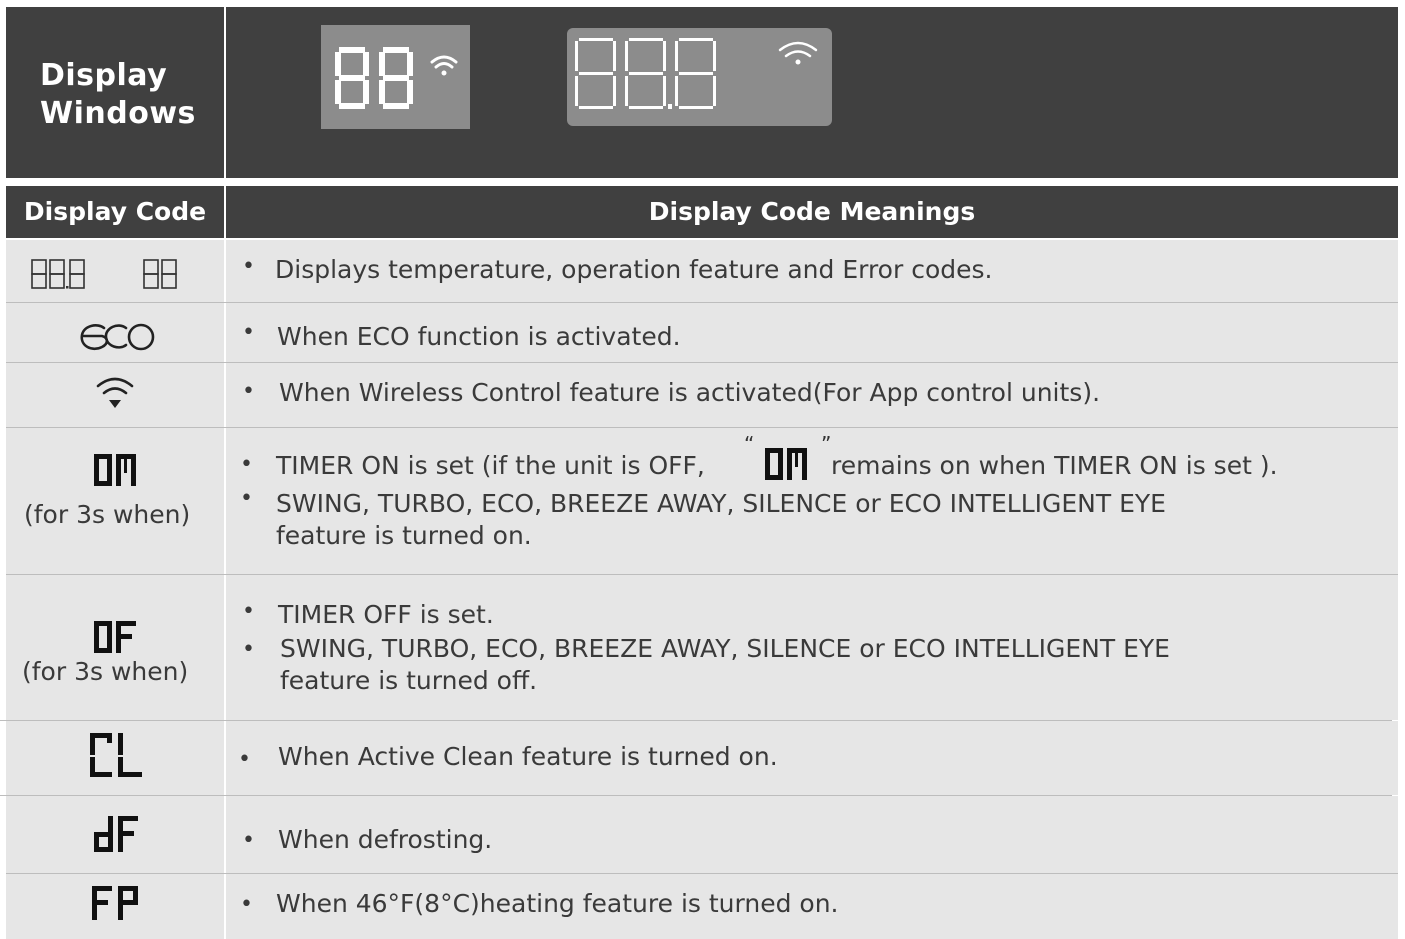  I want to click on column-header-display-code-meanings: Display Code Meanings, so click(812, 212).